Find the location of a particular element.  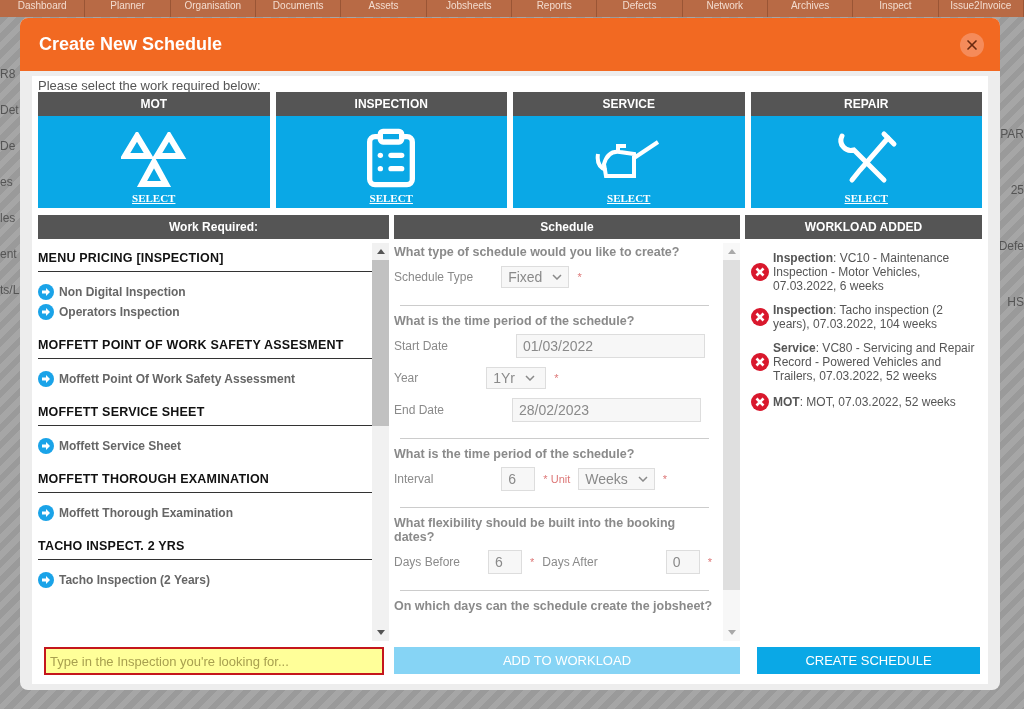

group-heading: MOFFETT THOROUGH EXAMINATION is located at coordinates (205, 482).